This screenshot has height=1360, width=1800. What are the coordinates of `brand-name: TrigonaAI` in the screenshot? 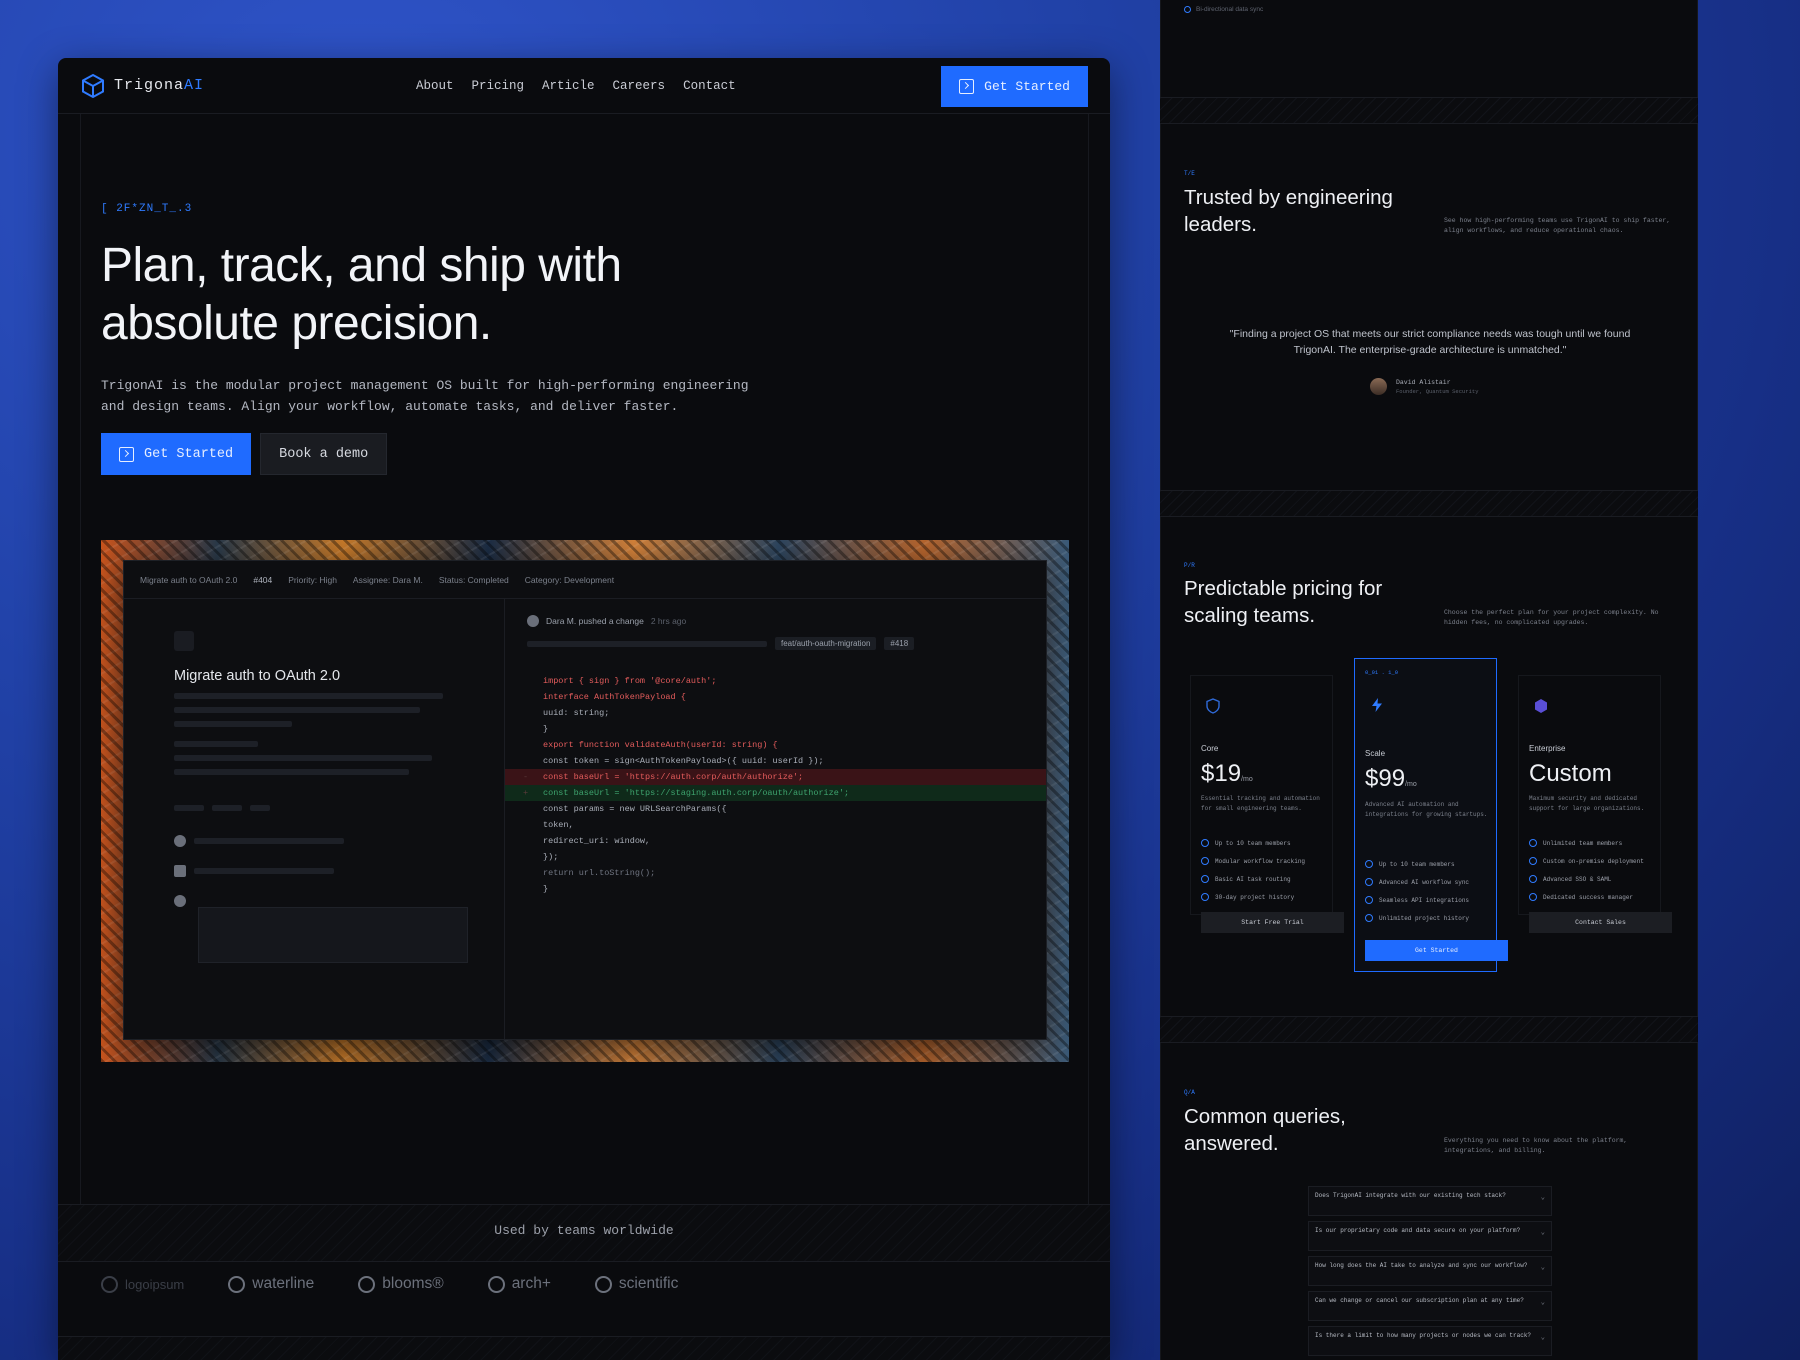 It's located at (159, 85).